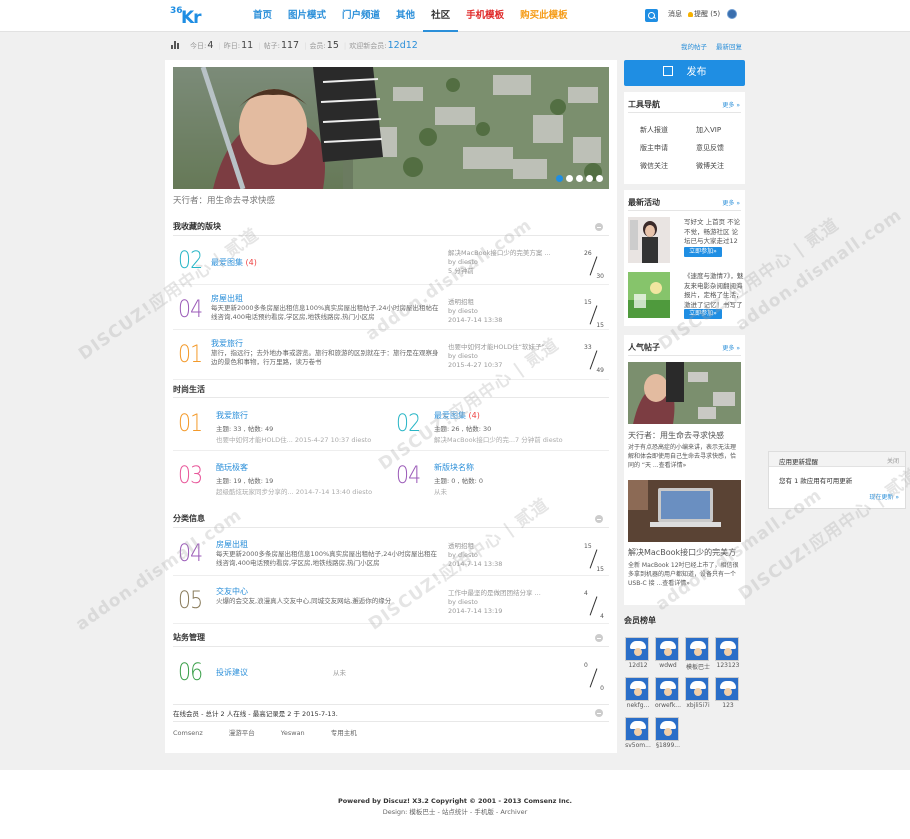 This screenshot has width=910, height=839. Describe the element at coordinates (544, 16) in the screenshot. I see `nav-buy-template: 购买此模板` at that location.